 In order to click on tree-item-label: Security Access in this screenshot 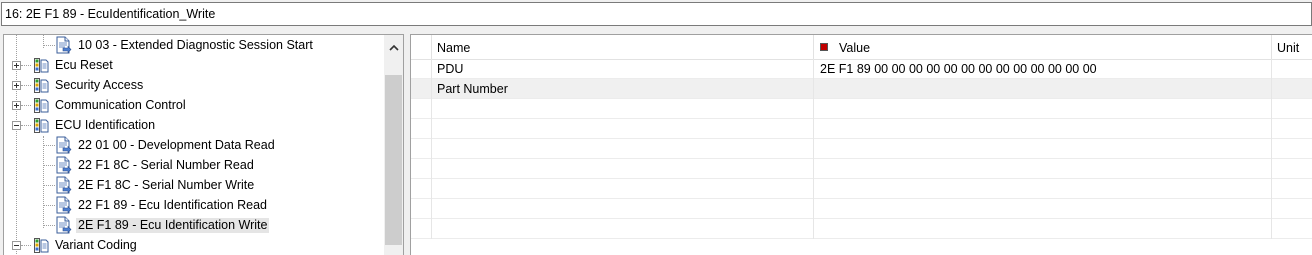, I will do `click(99, 85)`.